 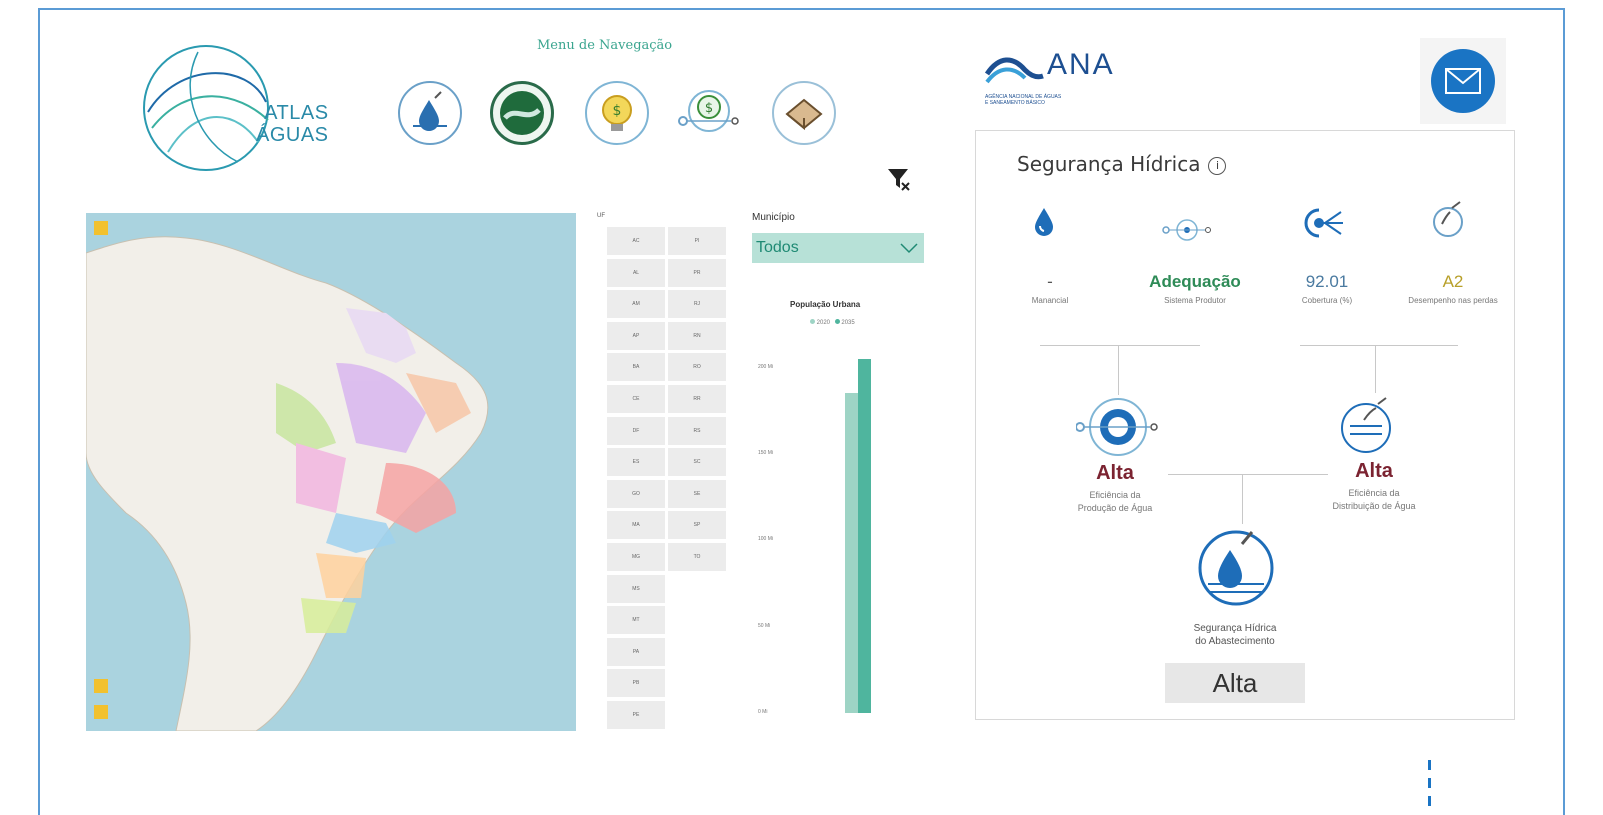 I want to click on uf-option-pi: PI, so click(x=697, y=241).